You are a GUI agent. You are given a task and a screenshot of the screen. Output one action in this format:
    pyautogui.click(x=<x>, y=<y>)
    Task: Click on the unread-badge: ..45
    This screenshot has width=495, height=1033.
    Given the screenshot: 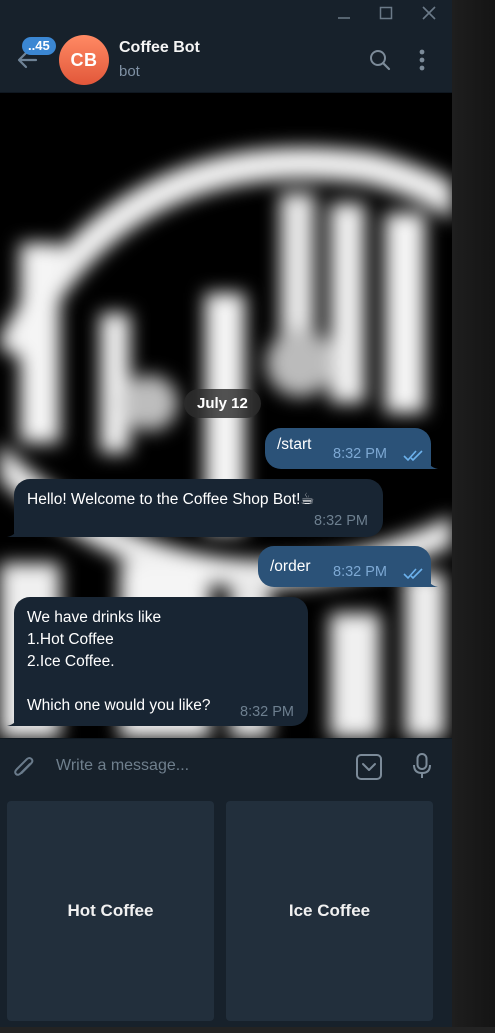 What is the action you would take?
    pyautogui.click(x=39, y=46)
    